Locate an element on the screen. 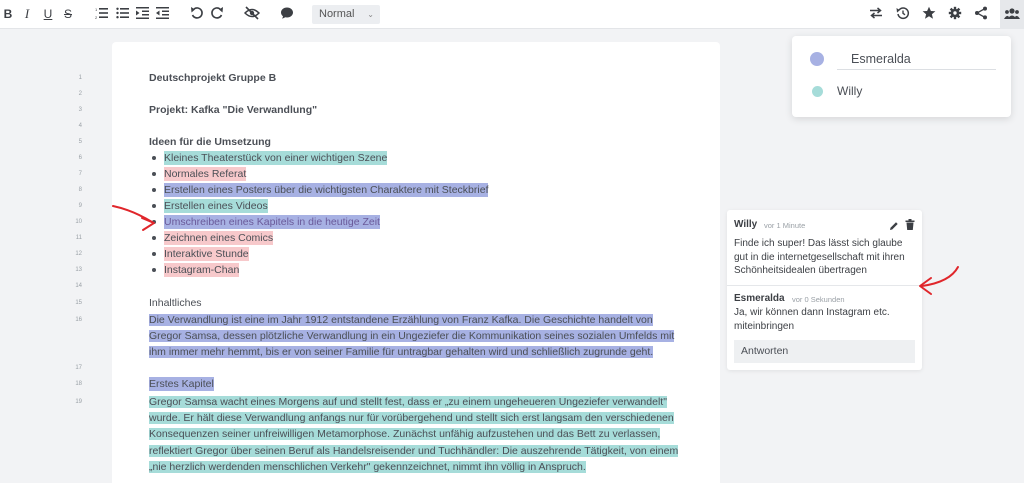 The width and height of the screenshot is (1024, 483). list-item-text: Instagram-Chan is located at coordinates (202, 270).